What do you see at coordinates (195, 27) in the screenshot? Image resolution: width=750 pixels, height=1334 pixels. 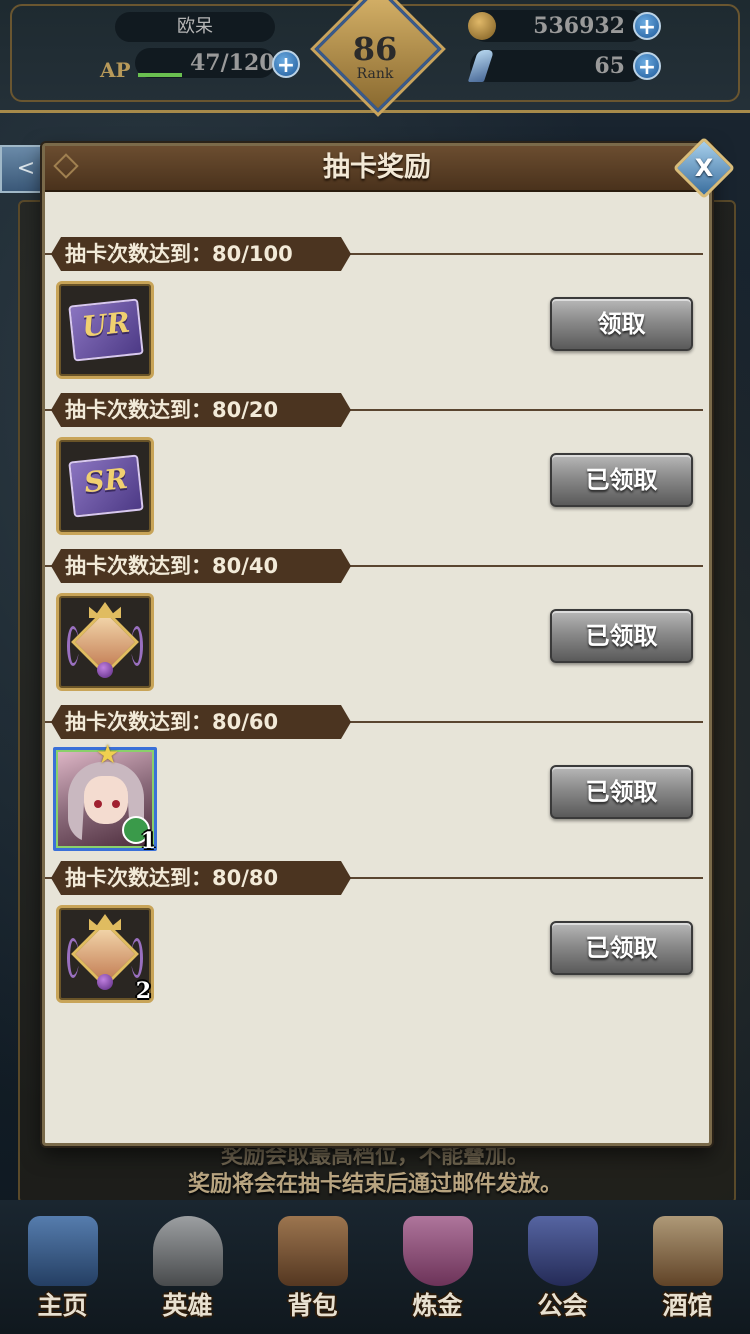 I see `player-name: 欧呆` at bounding box center [195, 27].